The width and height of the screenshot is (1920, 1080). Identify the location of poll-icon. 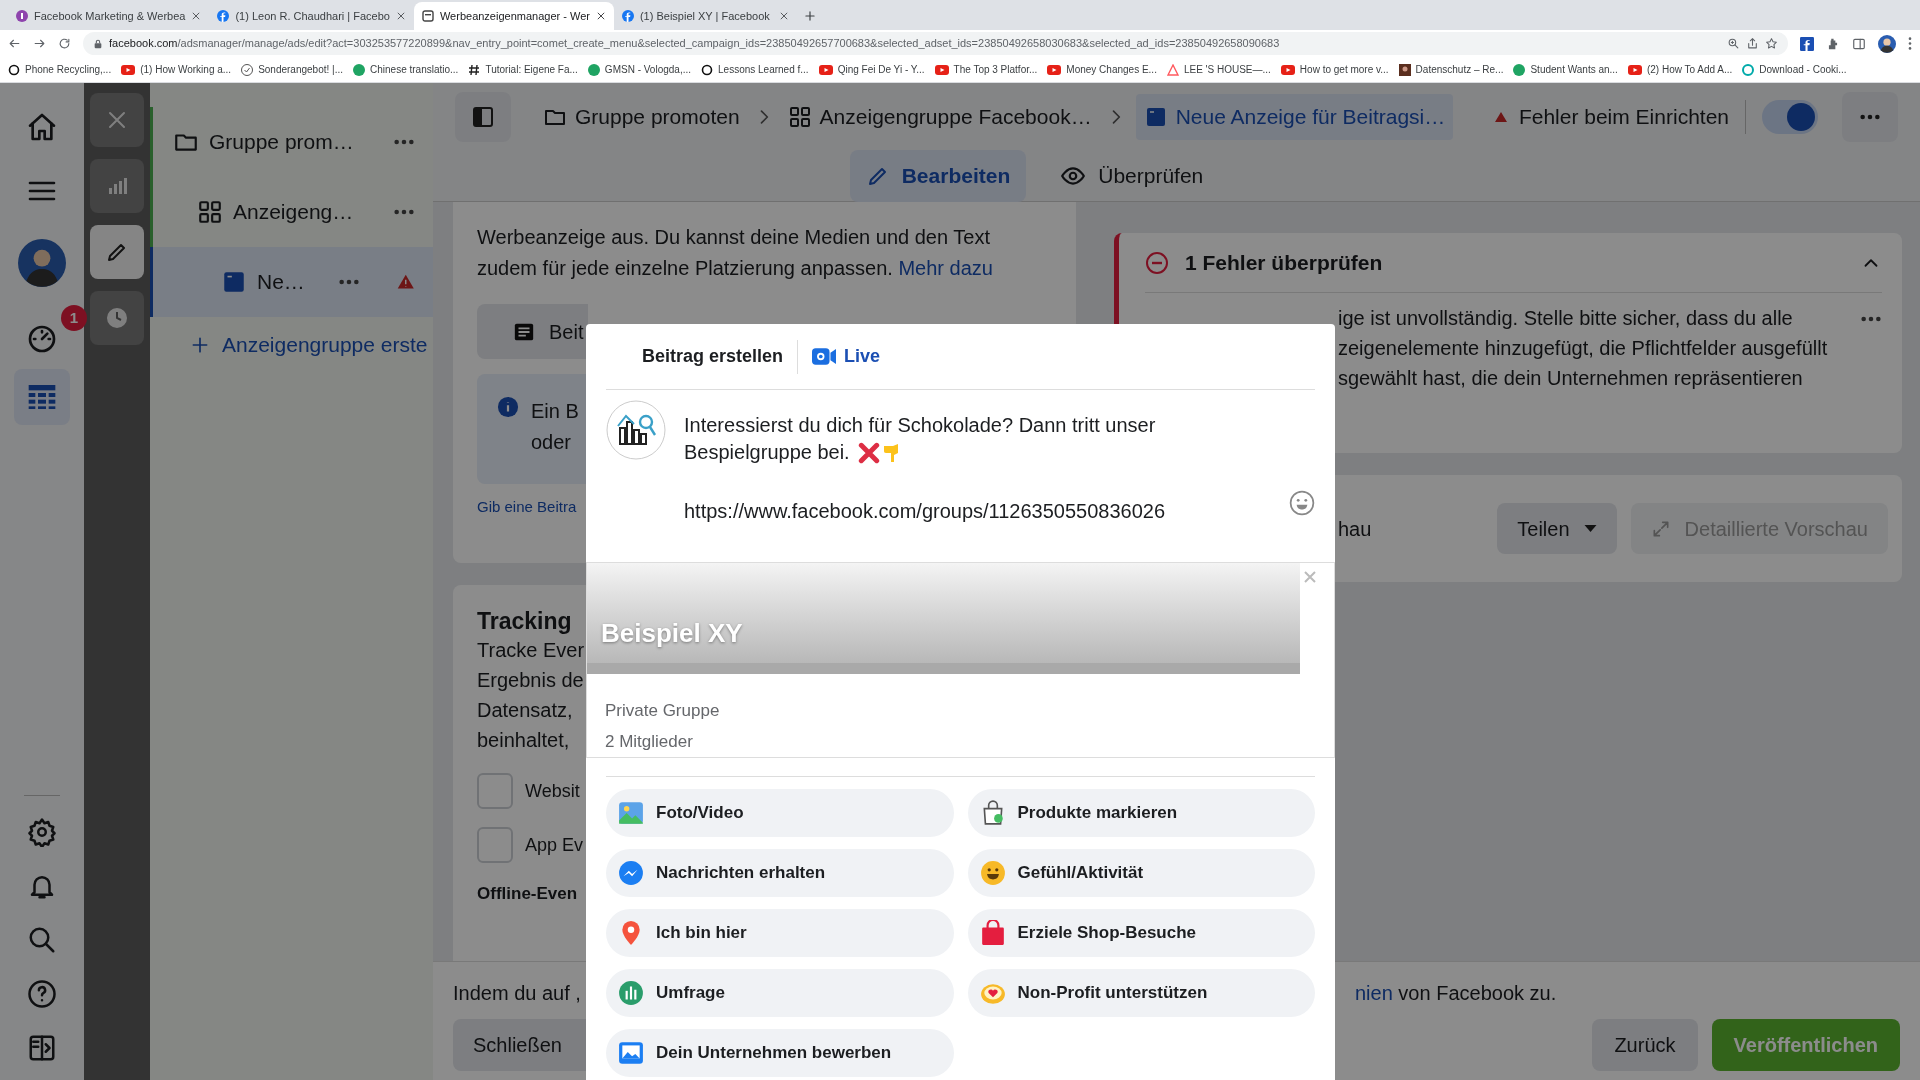
(631, 993).